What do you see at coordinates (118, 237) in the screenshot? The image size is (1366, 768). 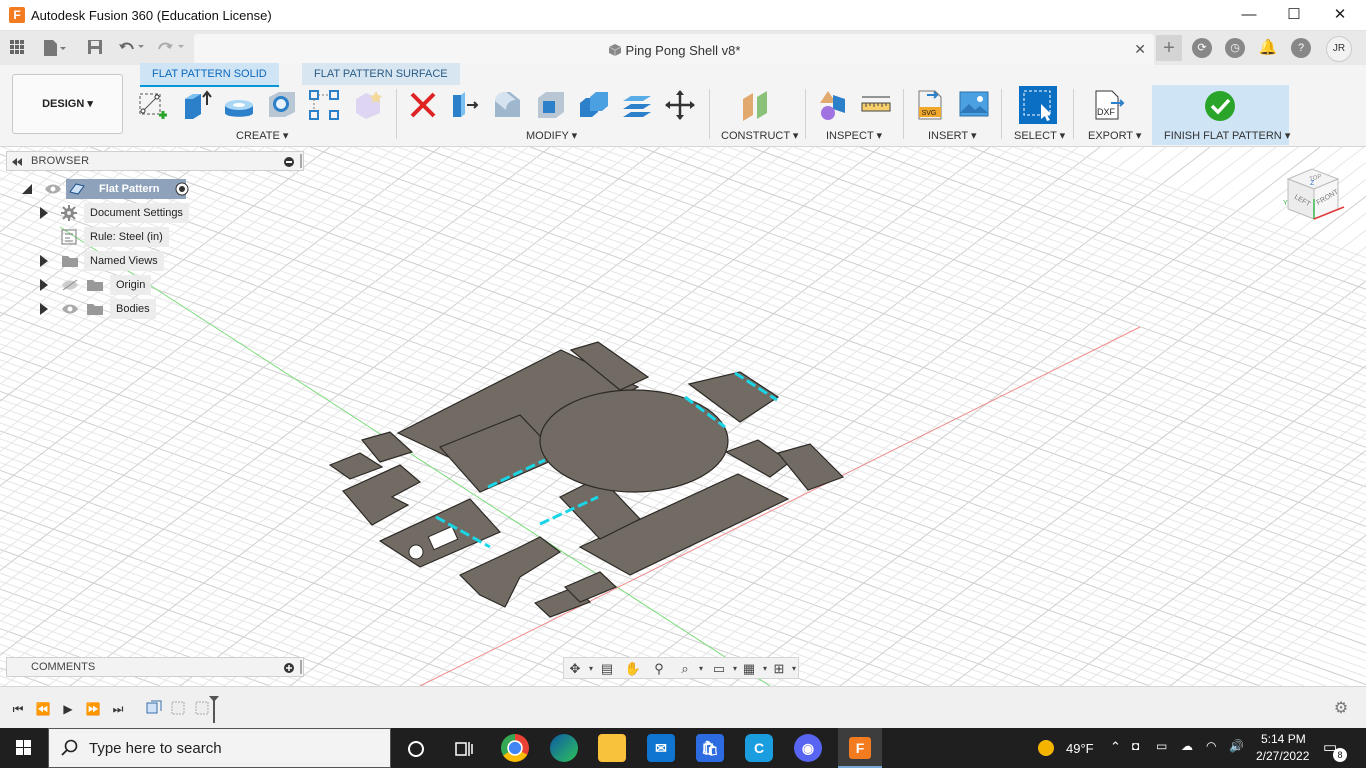 I see `tree-item-rule: Rule: Steel (in)` at bounding box center [118, 237].